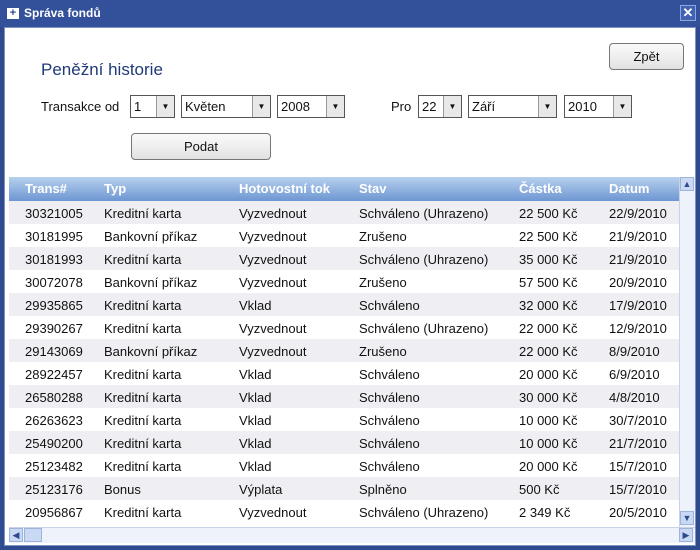 The width and height of the screenshot is (700, 550). I want to click on table-cell: 30181995, so click(54, 236).